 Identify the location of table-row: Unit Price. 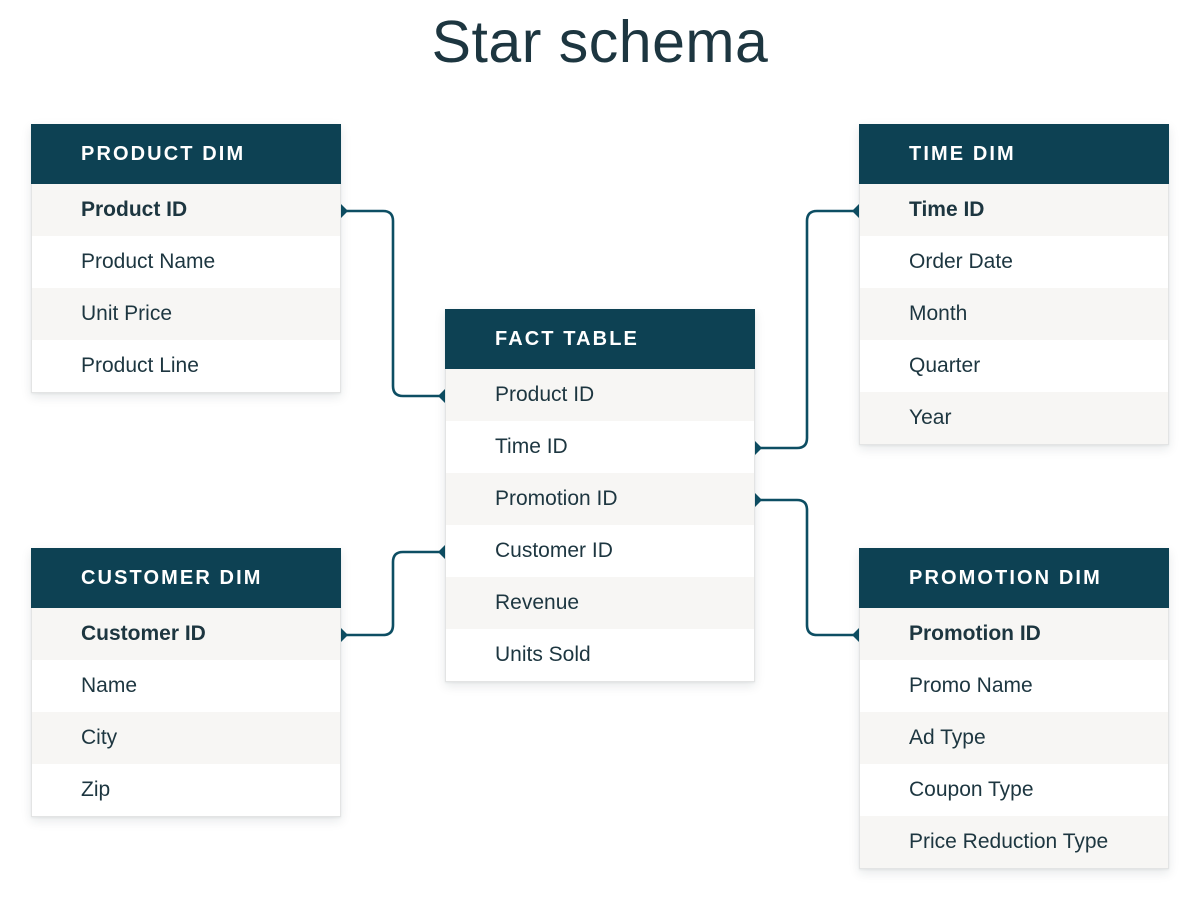
(186, 314).